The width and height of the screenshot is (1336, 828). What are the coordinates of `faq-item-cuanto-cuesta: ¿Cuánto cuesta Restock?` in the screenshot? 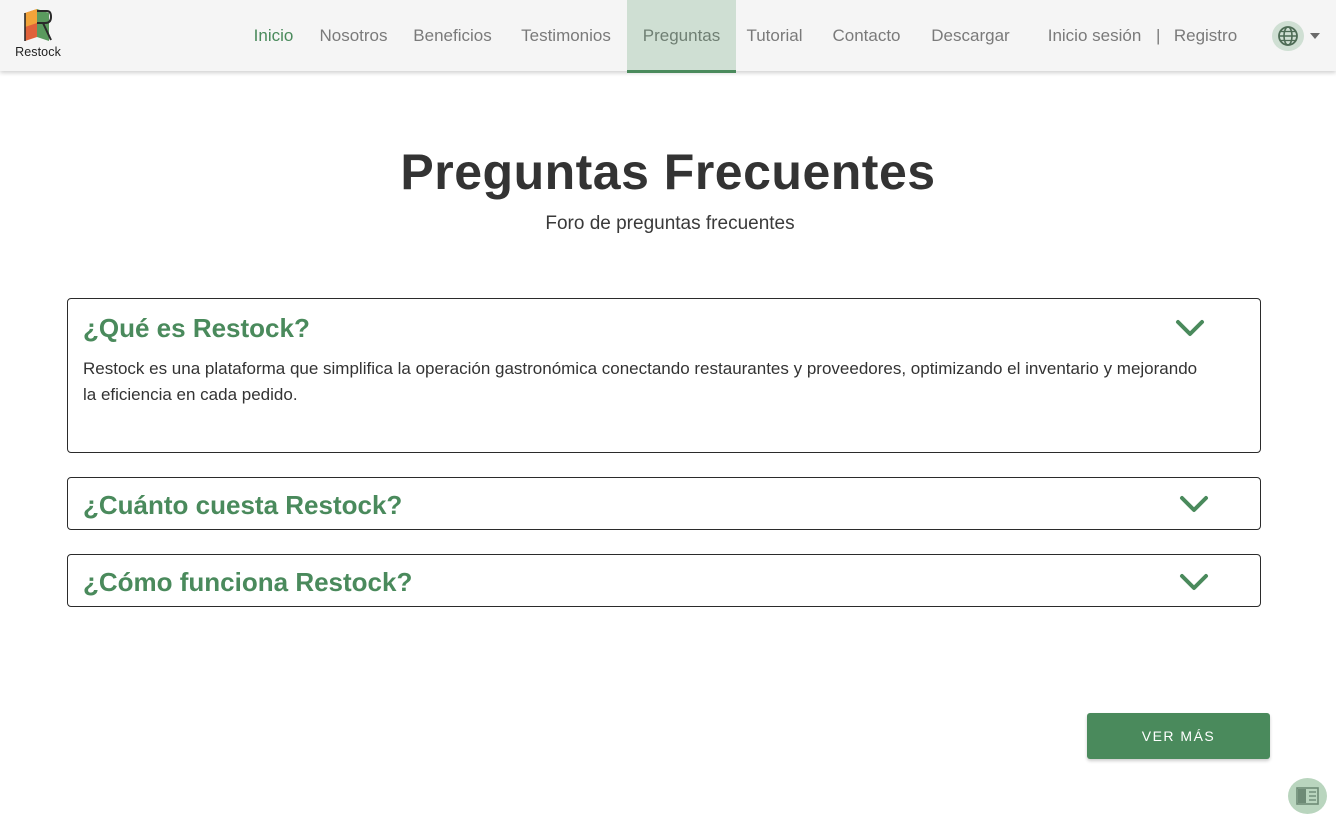 It's located at (664, 503).